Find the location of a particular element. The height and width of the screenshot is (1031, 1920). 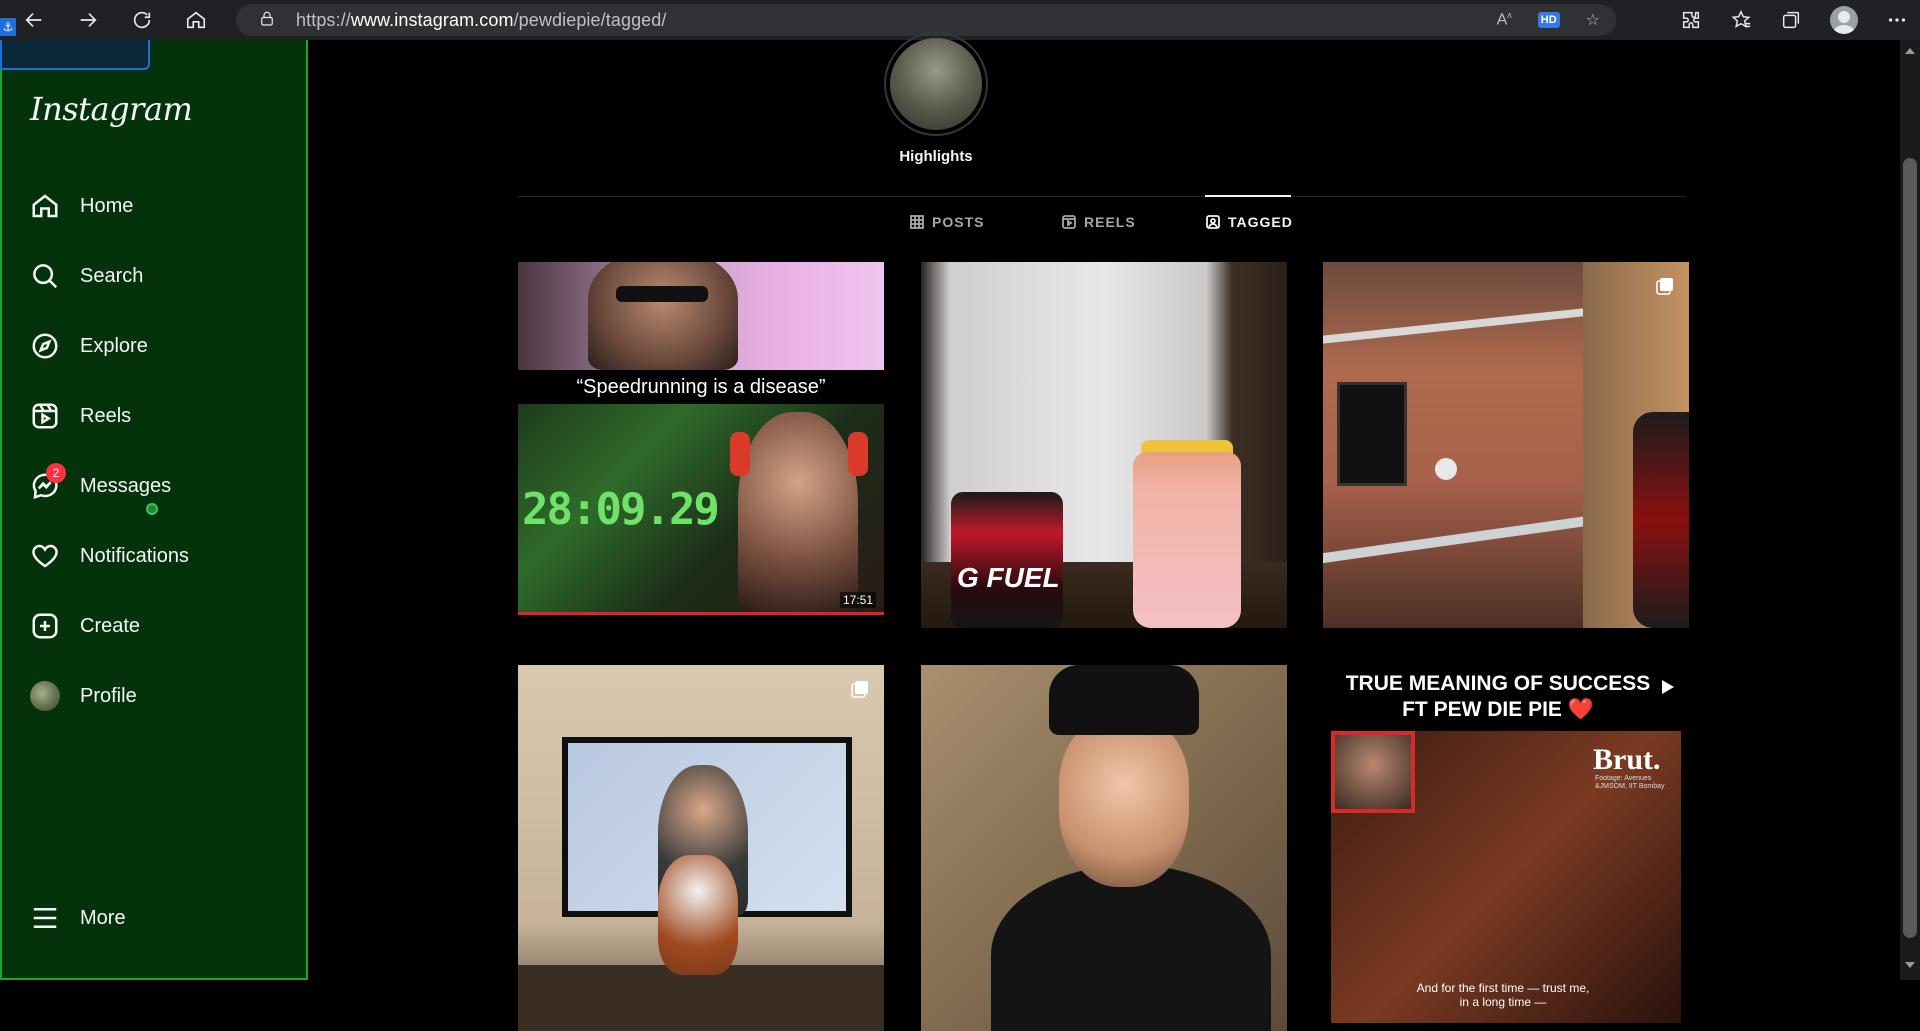

tag-icon is located at coordinates (1213, 222).